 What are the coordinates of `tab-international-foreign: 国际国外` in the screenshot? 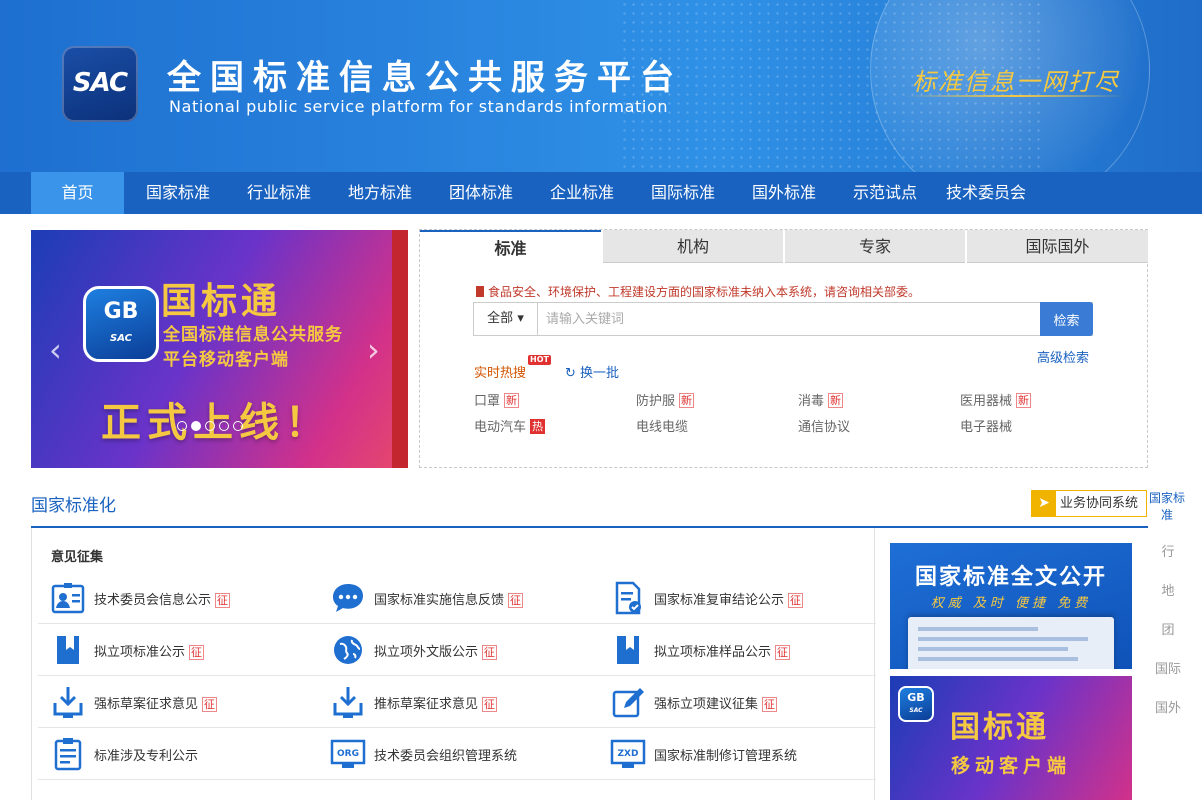 It's located at (1057, 246).